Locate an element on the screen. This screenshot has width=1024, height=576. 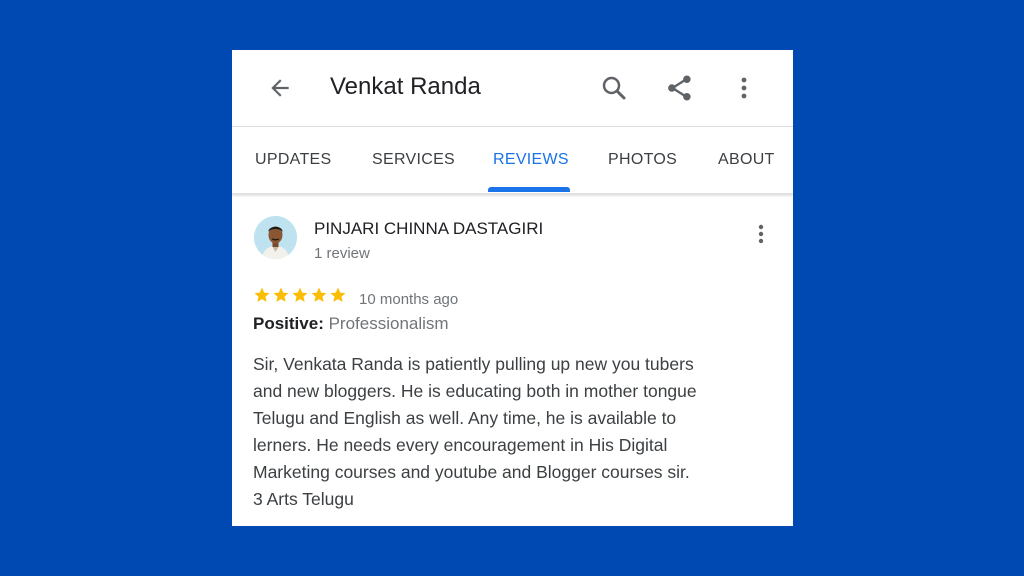
page-title: Venkat Randa is located at coordinates (405, 86).